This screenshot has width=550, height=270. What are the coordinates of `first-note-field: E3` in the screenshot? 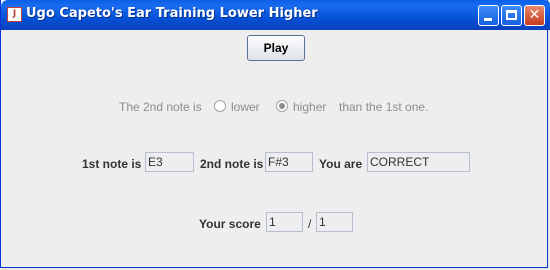 It's located at (169, 162).